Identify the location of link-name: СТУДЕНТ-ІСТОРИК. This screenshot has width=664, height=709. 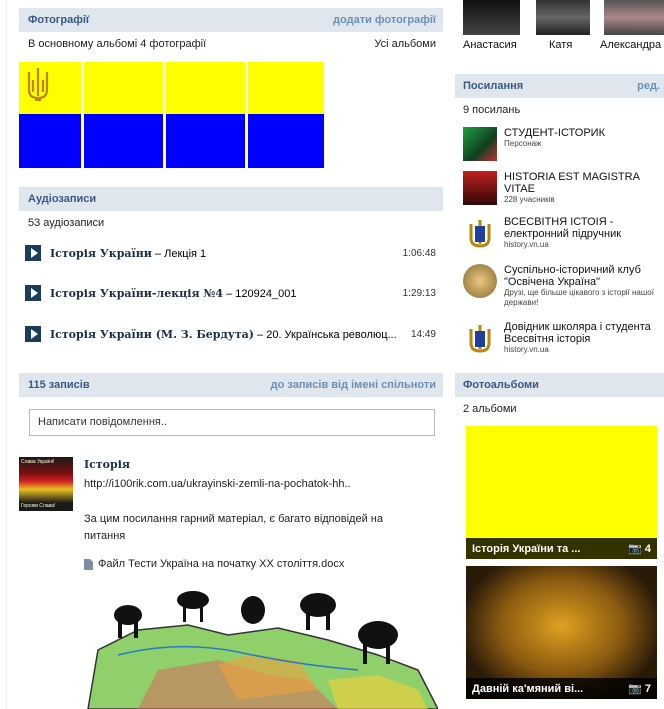
(554, 133).